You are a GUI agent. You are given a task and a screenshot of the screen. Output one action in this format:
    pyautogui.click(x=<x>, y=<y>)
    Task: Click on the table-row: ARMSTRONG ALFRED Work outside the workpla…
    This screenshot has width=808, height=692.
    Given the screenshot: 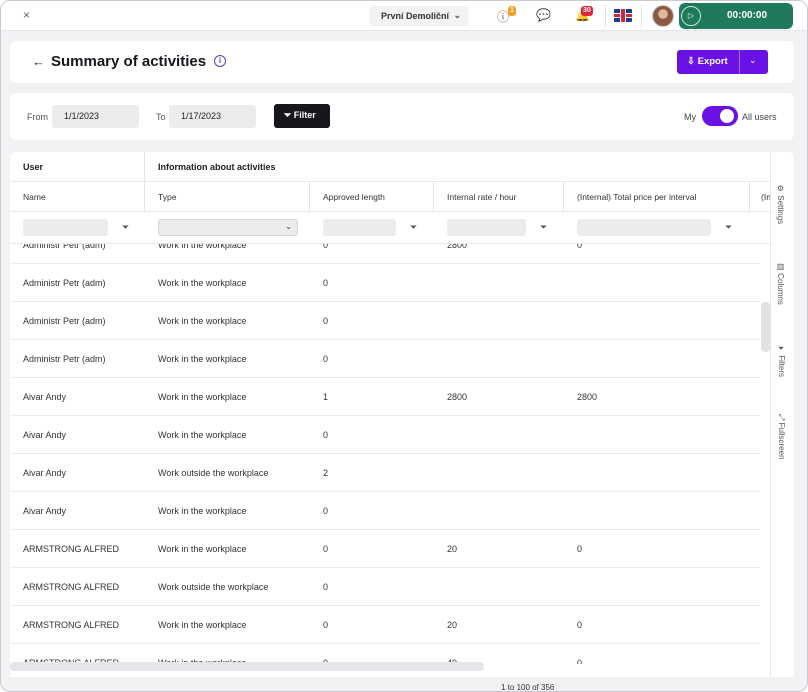 What is the action you would take?
    pyautogui.click(x=385, y=587)
    